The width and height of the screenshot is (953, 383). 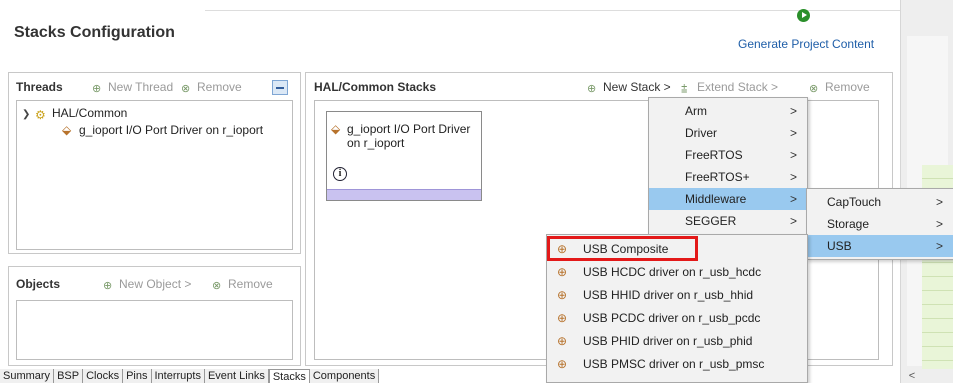 I want to click on menu-item-label: USB HCDC driver on r_usb_hcdc, so click(x=672, y=272).